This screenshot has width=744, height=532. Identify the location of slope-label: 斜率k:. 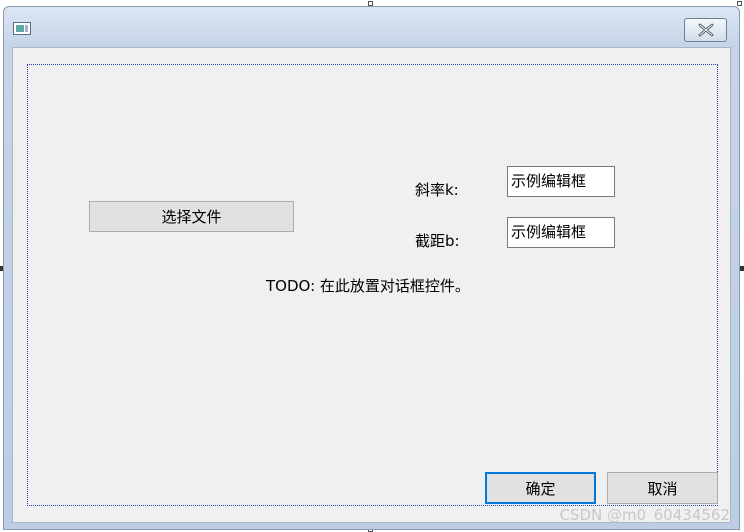
(437, 190).